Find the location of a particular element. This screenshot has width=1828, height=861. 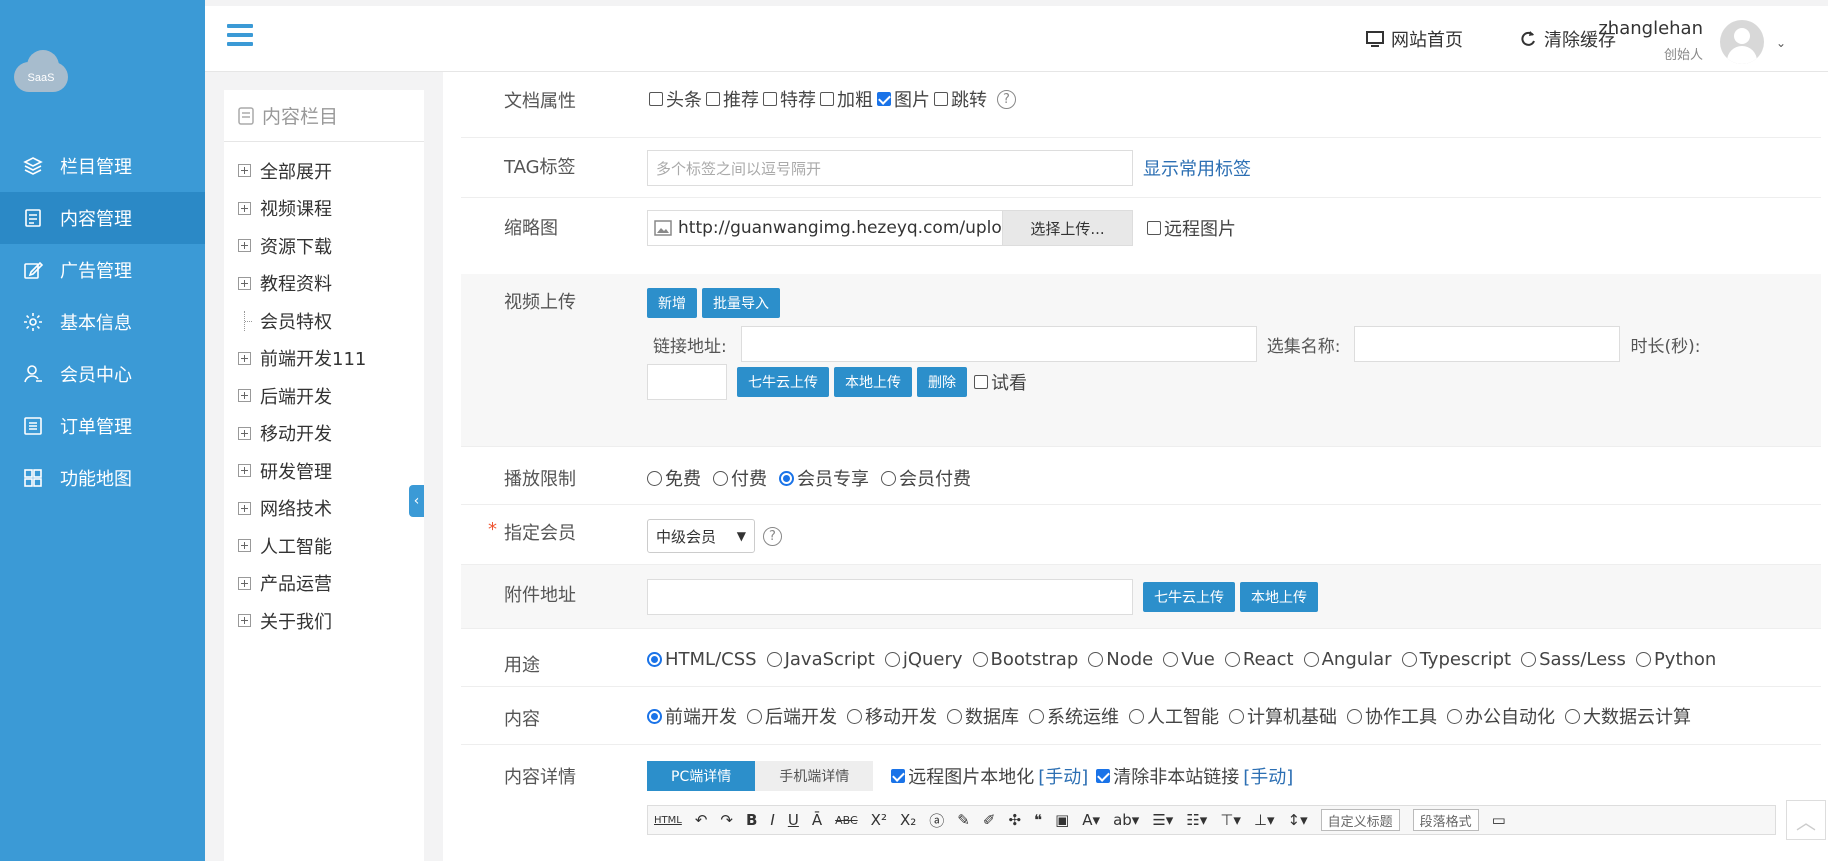

sidebar-item-0: 栏目管理 is located at coordinates (102, 166).